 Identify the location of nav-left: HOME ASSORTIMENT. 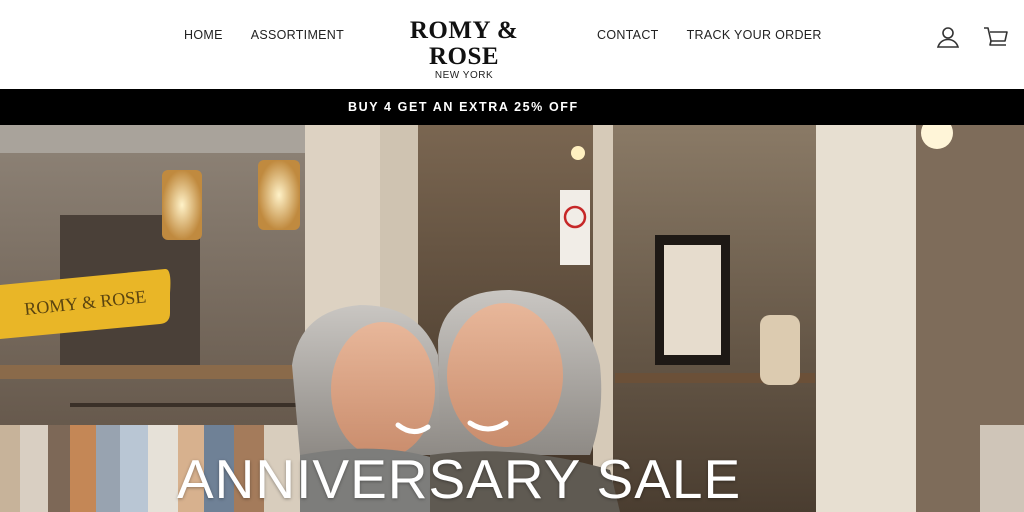
(264, 35).